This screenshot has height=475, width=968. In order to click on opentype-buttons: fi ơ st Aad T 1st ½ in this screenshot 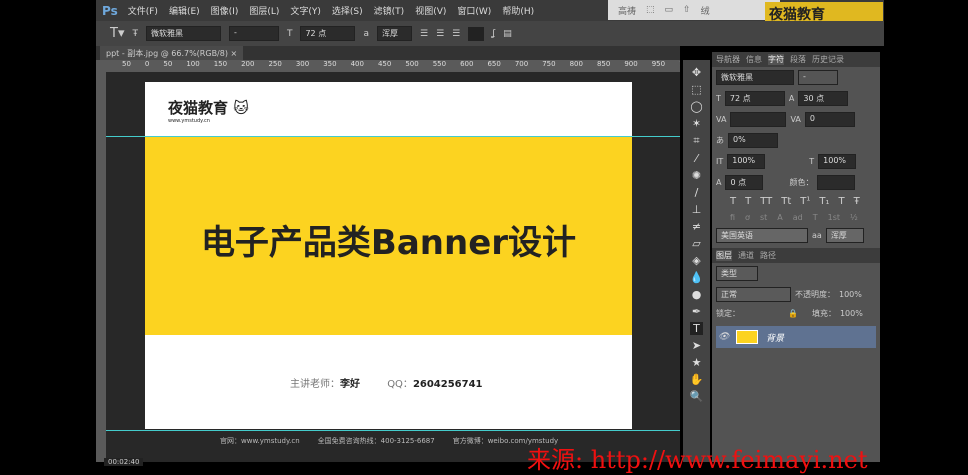, I will do `click(794, 217)`.